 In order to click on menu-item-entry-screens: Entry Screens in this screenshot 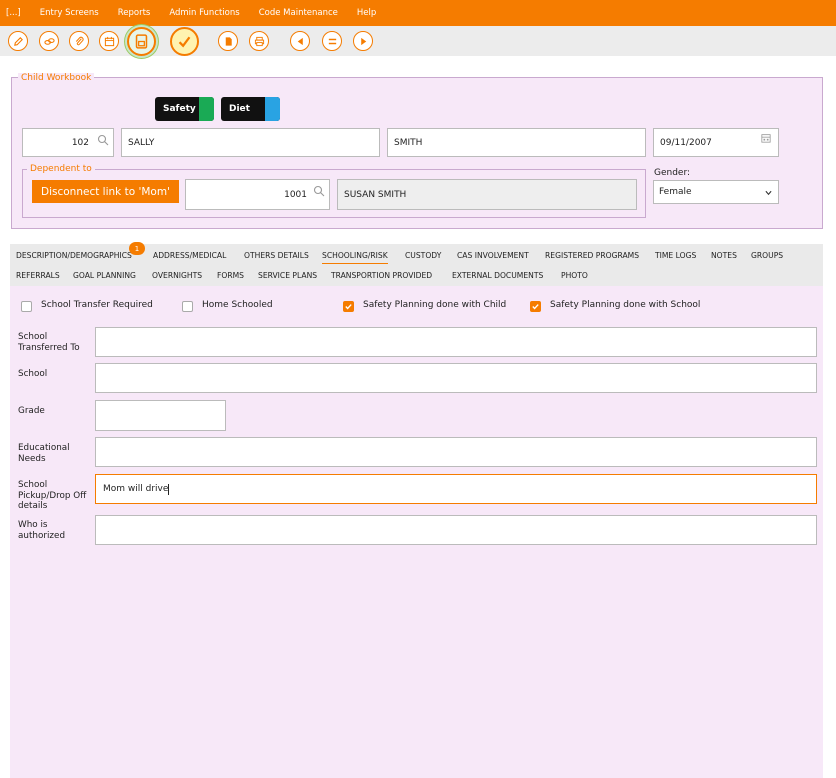, I will do `click(69, 13)`.